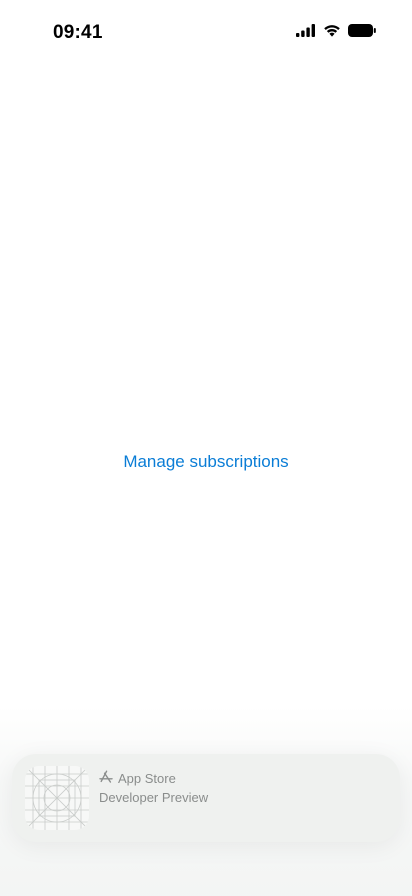 The width and height of the screenshot is (412, 896). What do you see at coordinates (306, 30) in the screenshot?
I see `cellular-signal-icon` at bounding box center [306, 30].